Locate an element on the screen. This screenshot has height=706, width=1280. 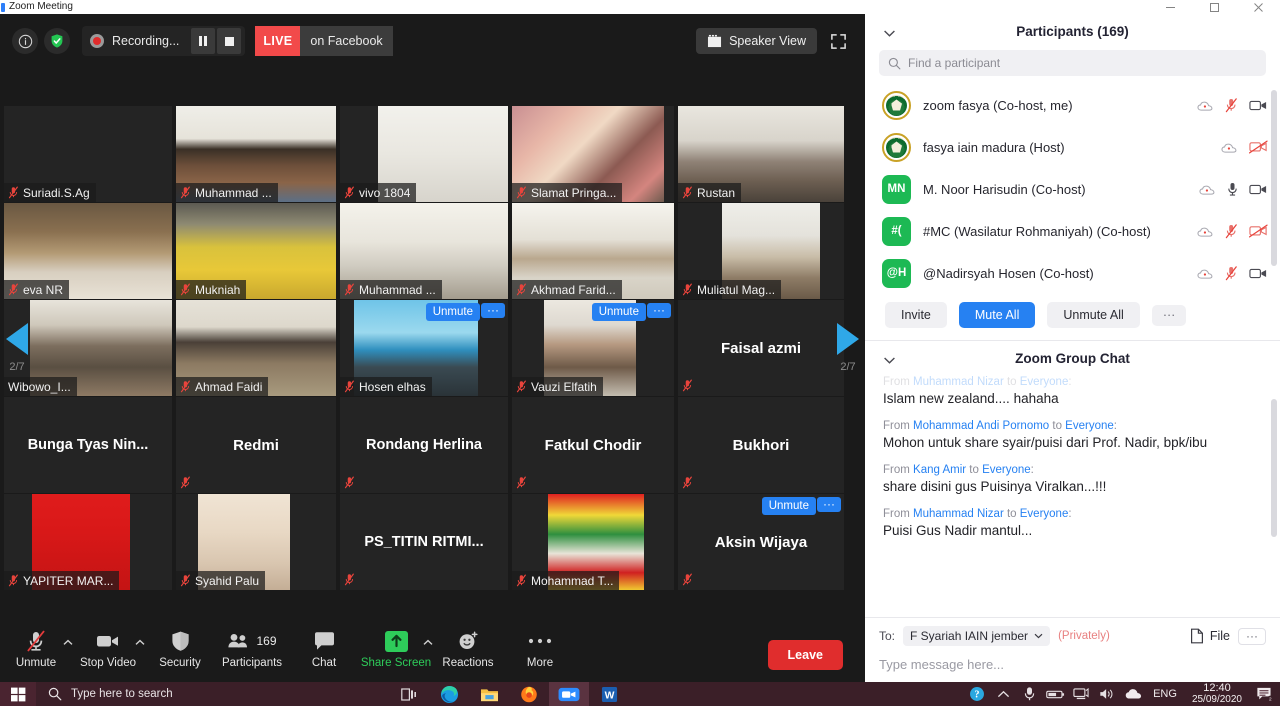
notifications-icon: 2 is located at coordinates (1265, 694).